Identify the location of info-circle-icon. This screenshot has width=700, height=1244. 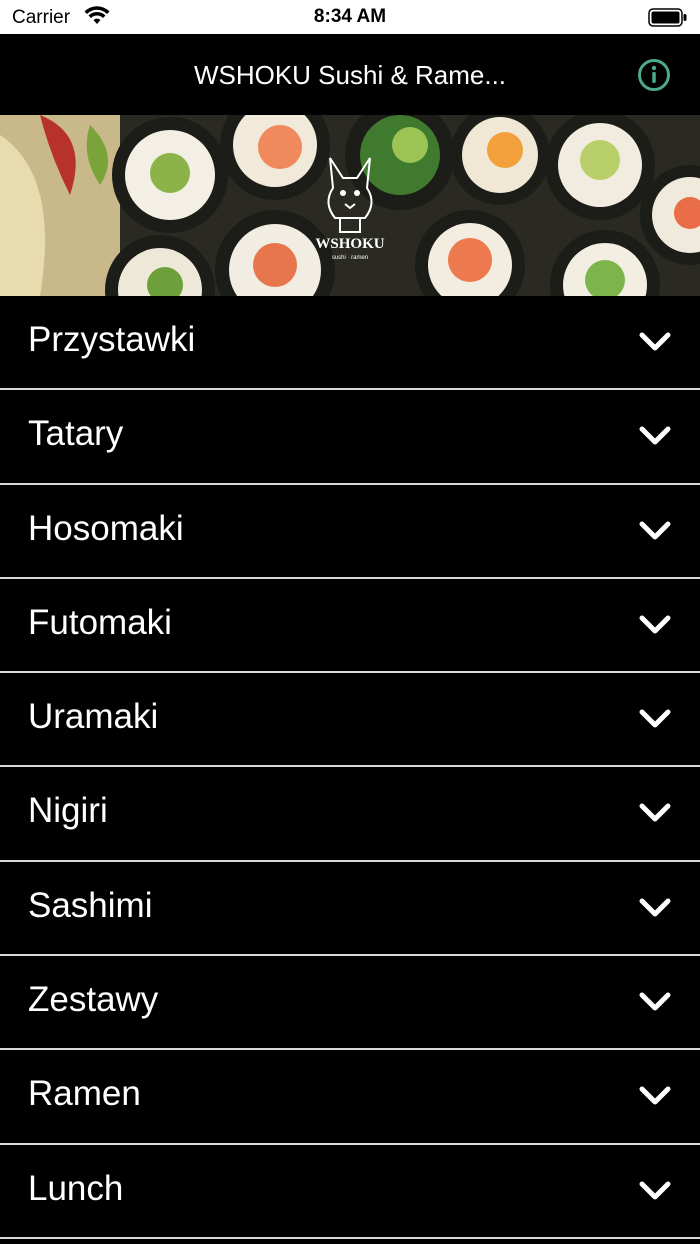
(654, 75).